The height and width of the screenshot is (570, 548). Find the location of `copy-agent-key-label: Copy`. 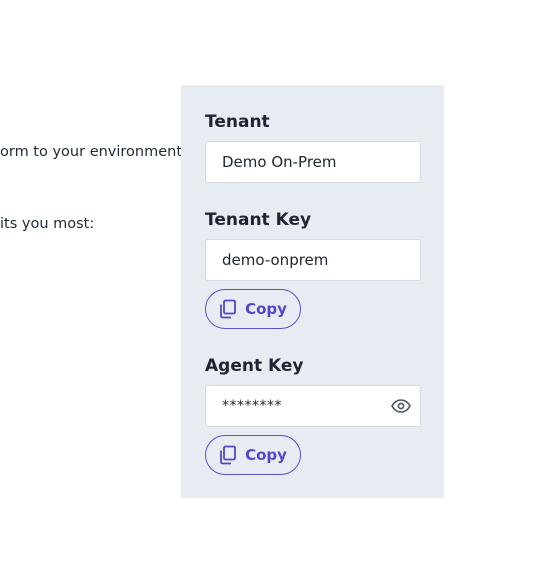

copy-agent-key-label: Copy is located at coordinates (266, 455).